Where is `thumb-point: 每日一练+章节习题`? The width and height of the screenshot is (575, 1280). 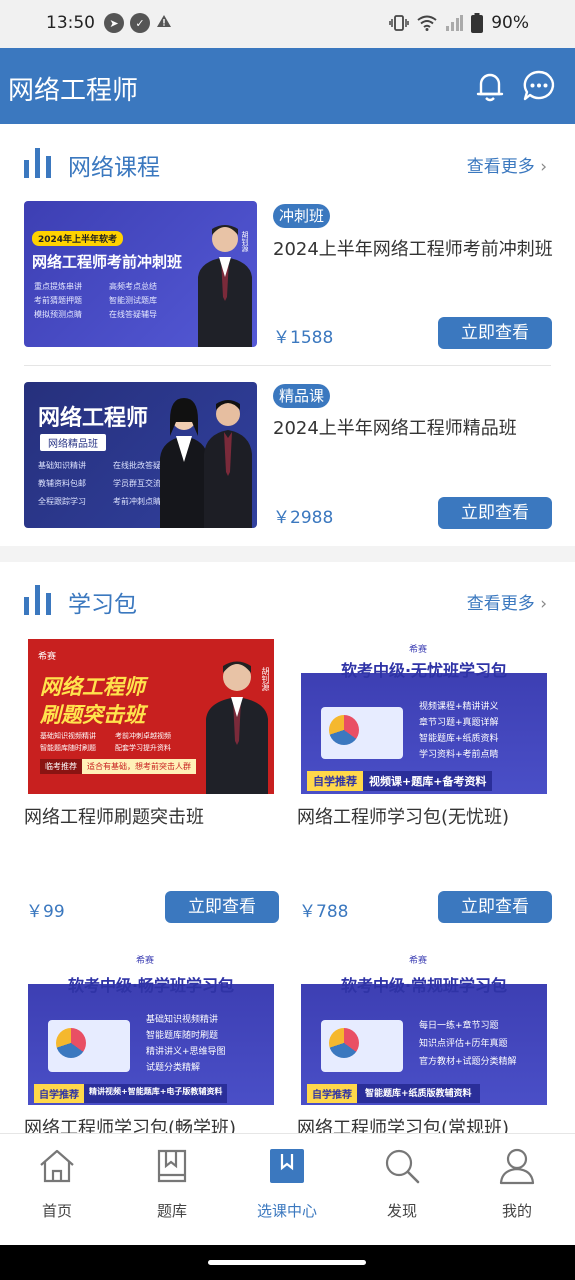 thumb-point: 每日一练+章节习题 is located at coordinates (459, 1026).